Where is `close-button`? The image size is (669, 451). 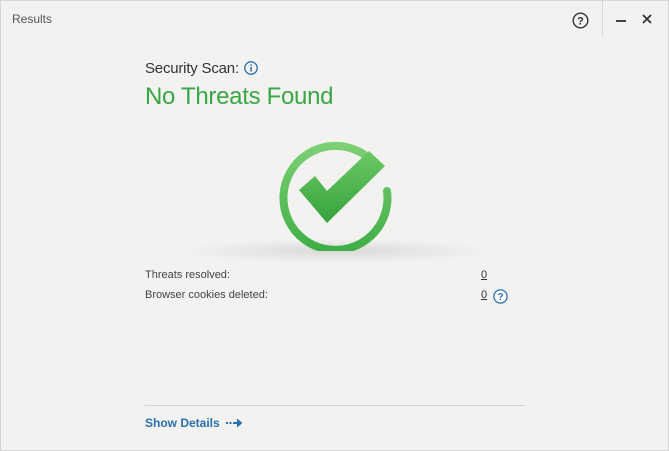
close-button is located at coordinates (647, 19).